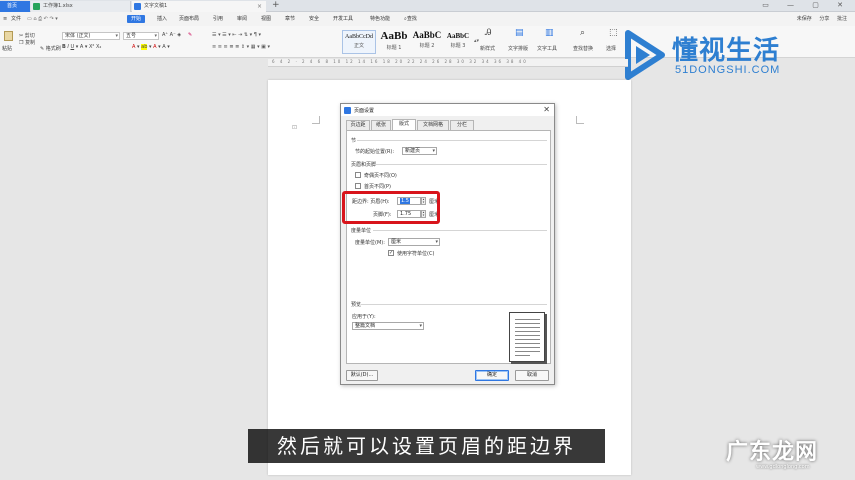 This screenshot has height=480, width=855. I want to click on text-tools-button: 文字工具, so click(547, 49).